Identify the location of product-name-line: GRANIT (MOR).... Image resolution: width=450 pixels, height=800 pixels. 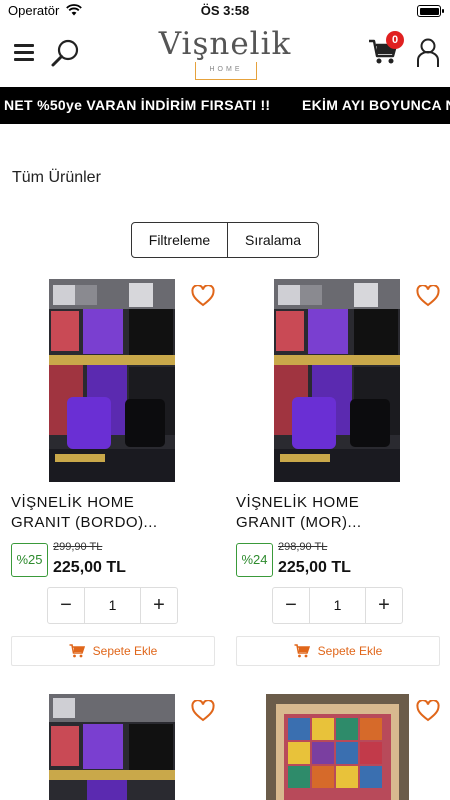
(299, 522).